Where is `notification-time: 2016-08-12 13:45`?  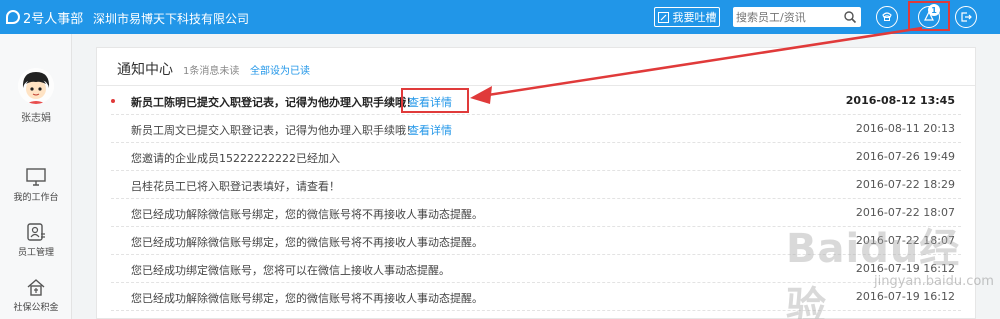 notification-time: 2016-08-12 13:45 is located at coordinates (900, 100).